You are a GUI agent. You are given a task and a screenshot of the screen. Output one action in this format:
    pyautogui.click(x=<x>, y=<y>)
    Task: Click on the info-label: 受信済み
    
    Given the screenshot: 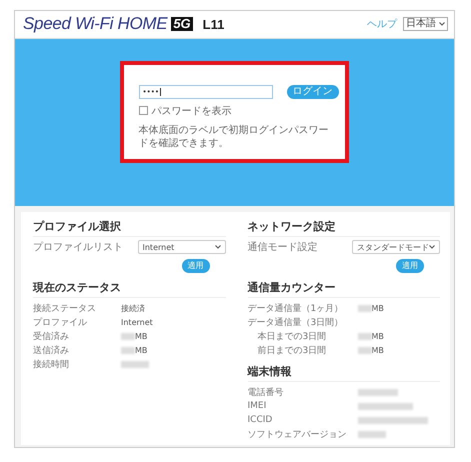 What is the action you would take?
    pyautogui.click(x=51, y=336)
    